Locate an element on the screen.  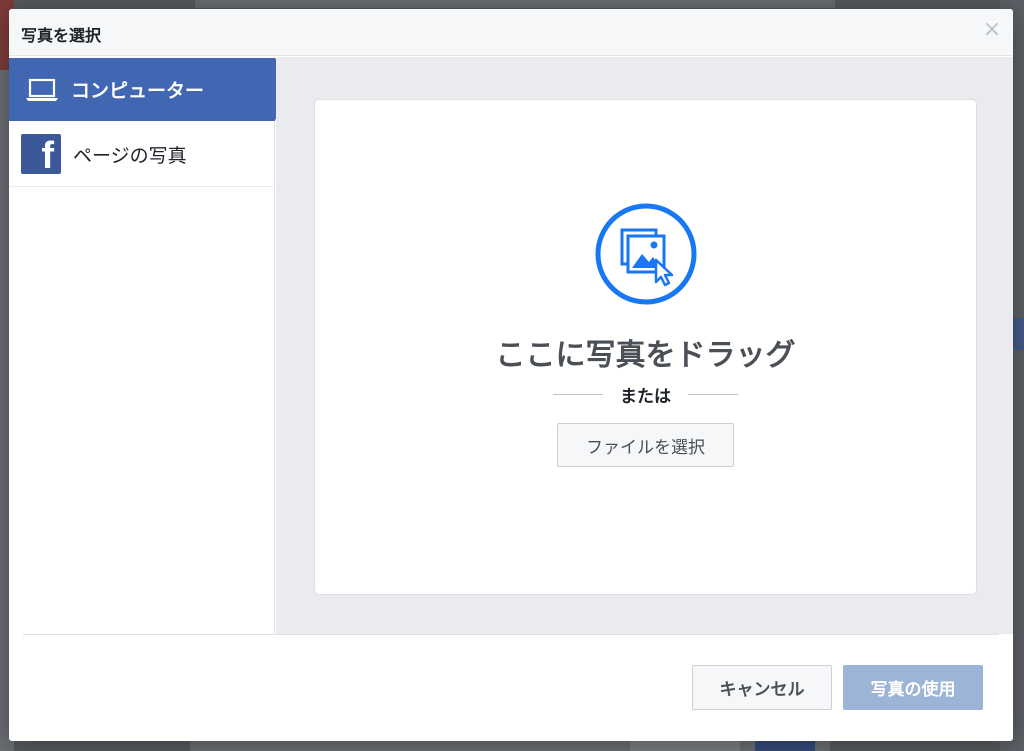
laptop-icon is located at coordinates (42, 89).